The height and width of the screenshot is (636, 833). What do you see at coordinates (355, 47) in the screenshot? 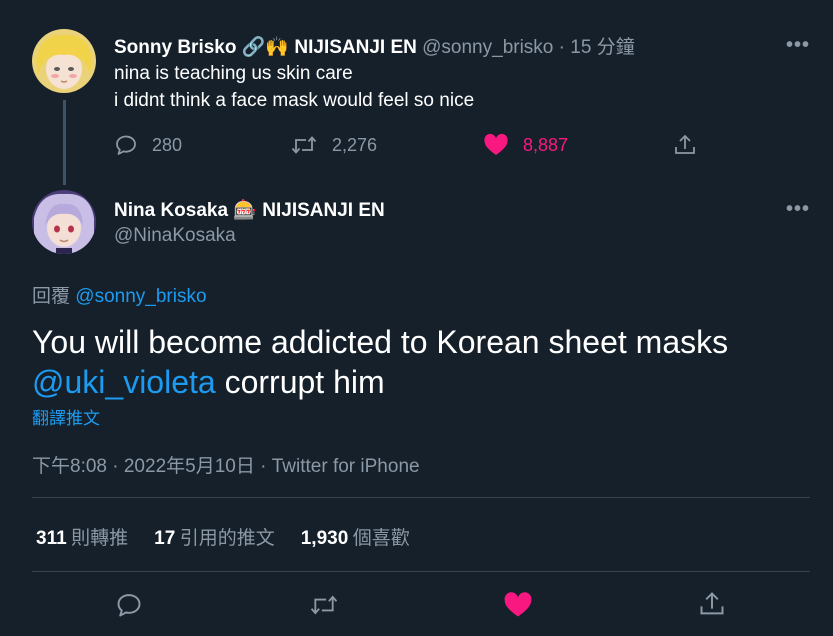
I see `parent-affiliation: NIJISANJI EN` at bounding box center [355, 47].